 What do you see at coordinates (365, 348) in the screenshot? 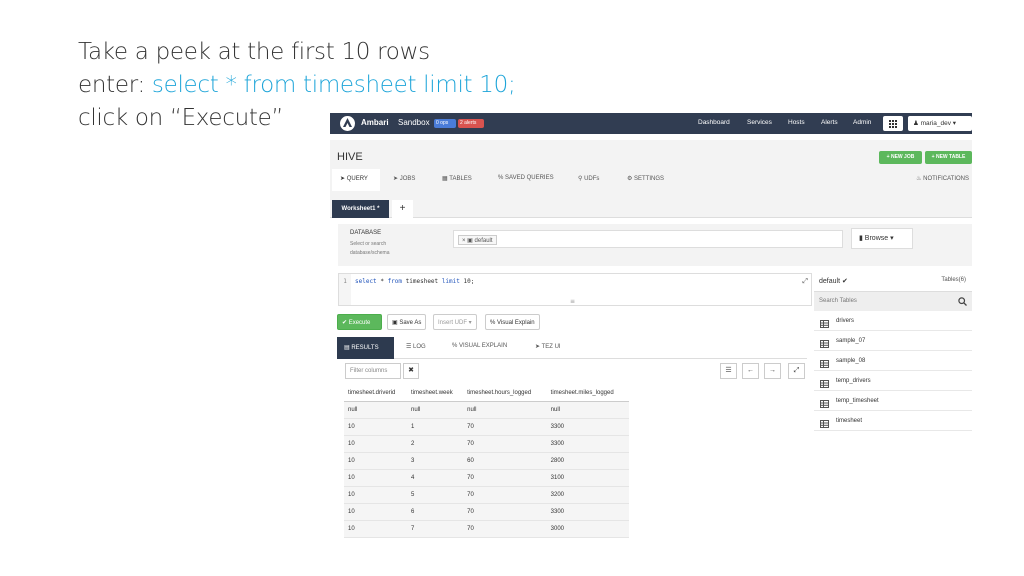
I see `tab-results: ▤ RESULTS` at bounding box center [365, 348].